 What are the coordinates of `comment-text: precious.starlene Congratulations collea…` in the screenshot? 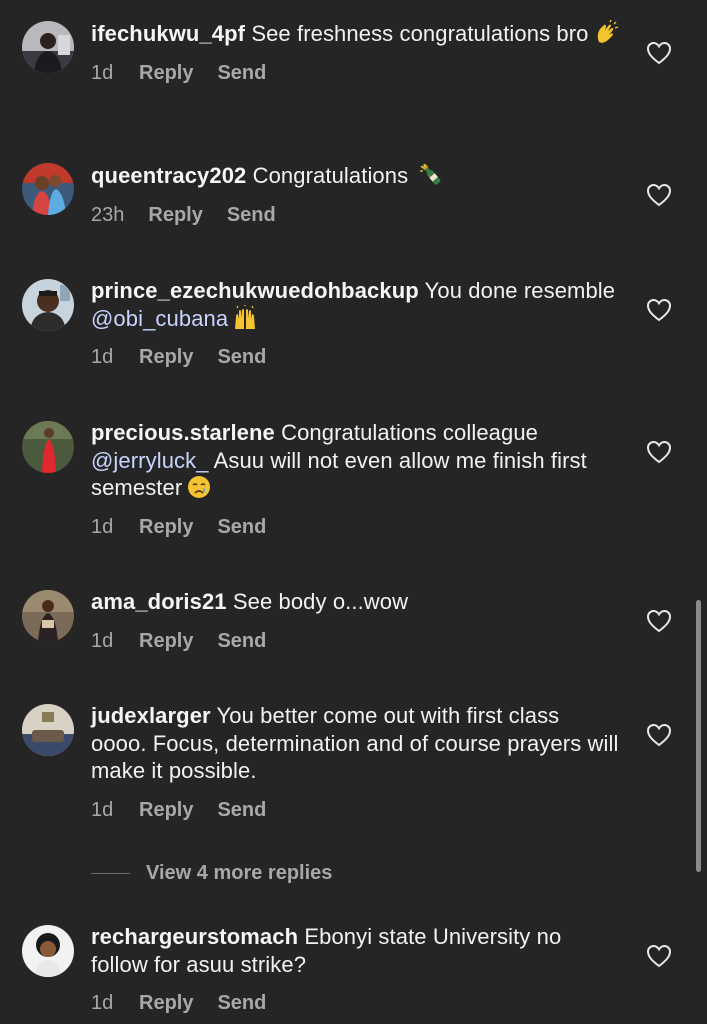 It's located at (356, 460).